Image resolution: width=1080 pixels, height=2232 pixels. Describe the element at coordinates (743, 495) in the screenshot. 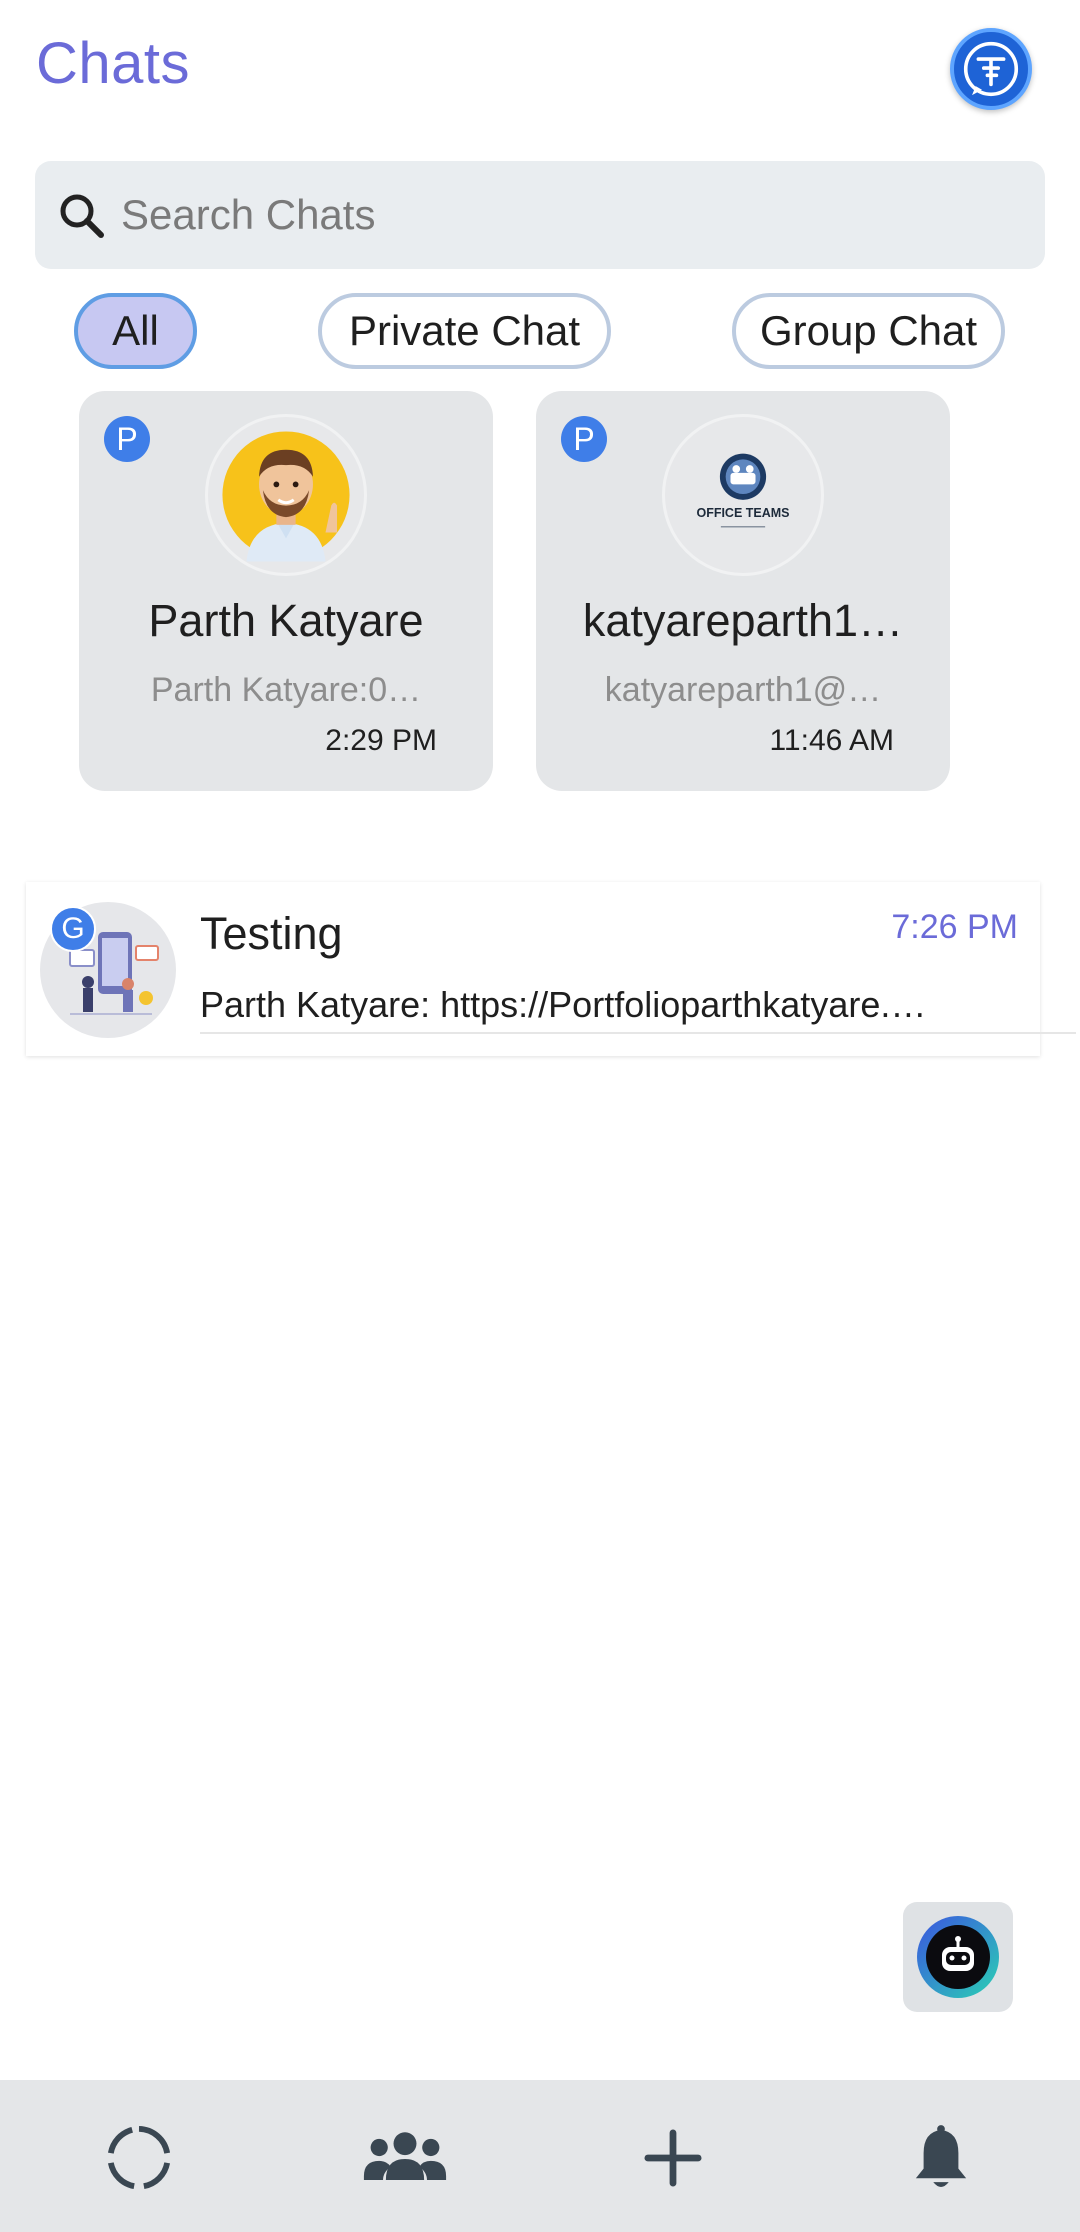

I see `office-teams-logo: OFFICE TEAMS` at that location.